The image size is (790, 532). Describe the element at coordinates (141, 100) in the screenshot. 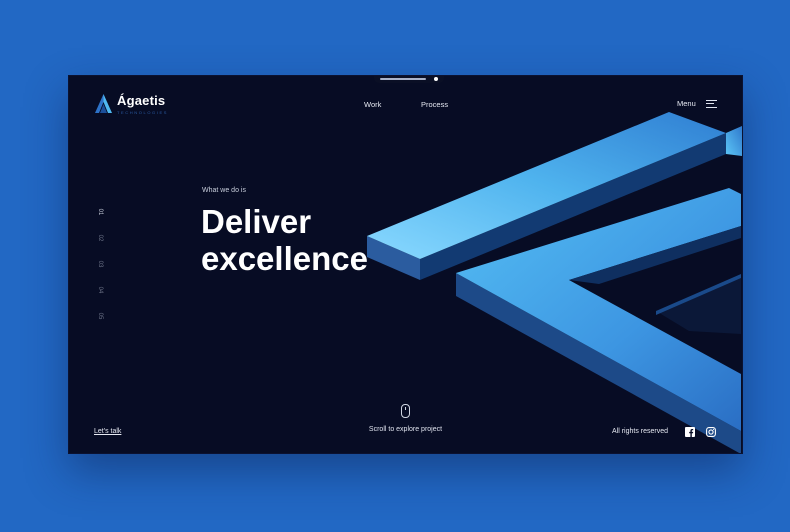

I see `brand-name: Ágaetis` at that location.